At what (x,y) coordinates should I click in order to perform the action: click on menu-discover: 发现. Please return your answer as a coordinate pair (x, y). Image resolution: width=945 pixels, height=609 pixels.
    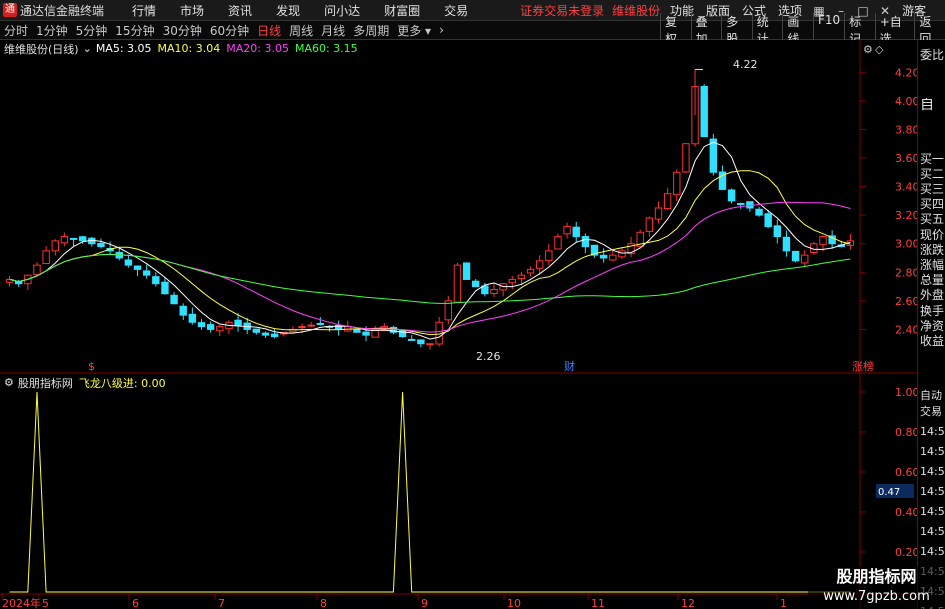
    Looking at the image, I should click on (288, 10).